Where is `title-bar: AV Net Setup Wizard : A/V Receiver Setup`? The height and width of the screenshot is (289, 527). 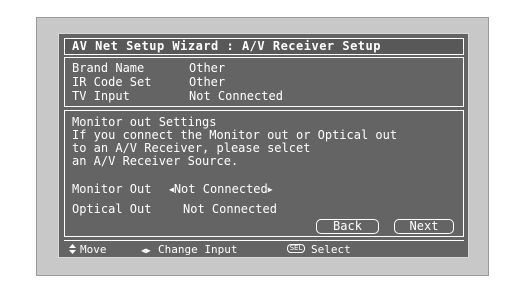 title-bar: AV Net Setup Wizard : A/V Receiver Setup is located at coordinates (264, 46).